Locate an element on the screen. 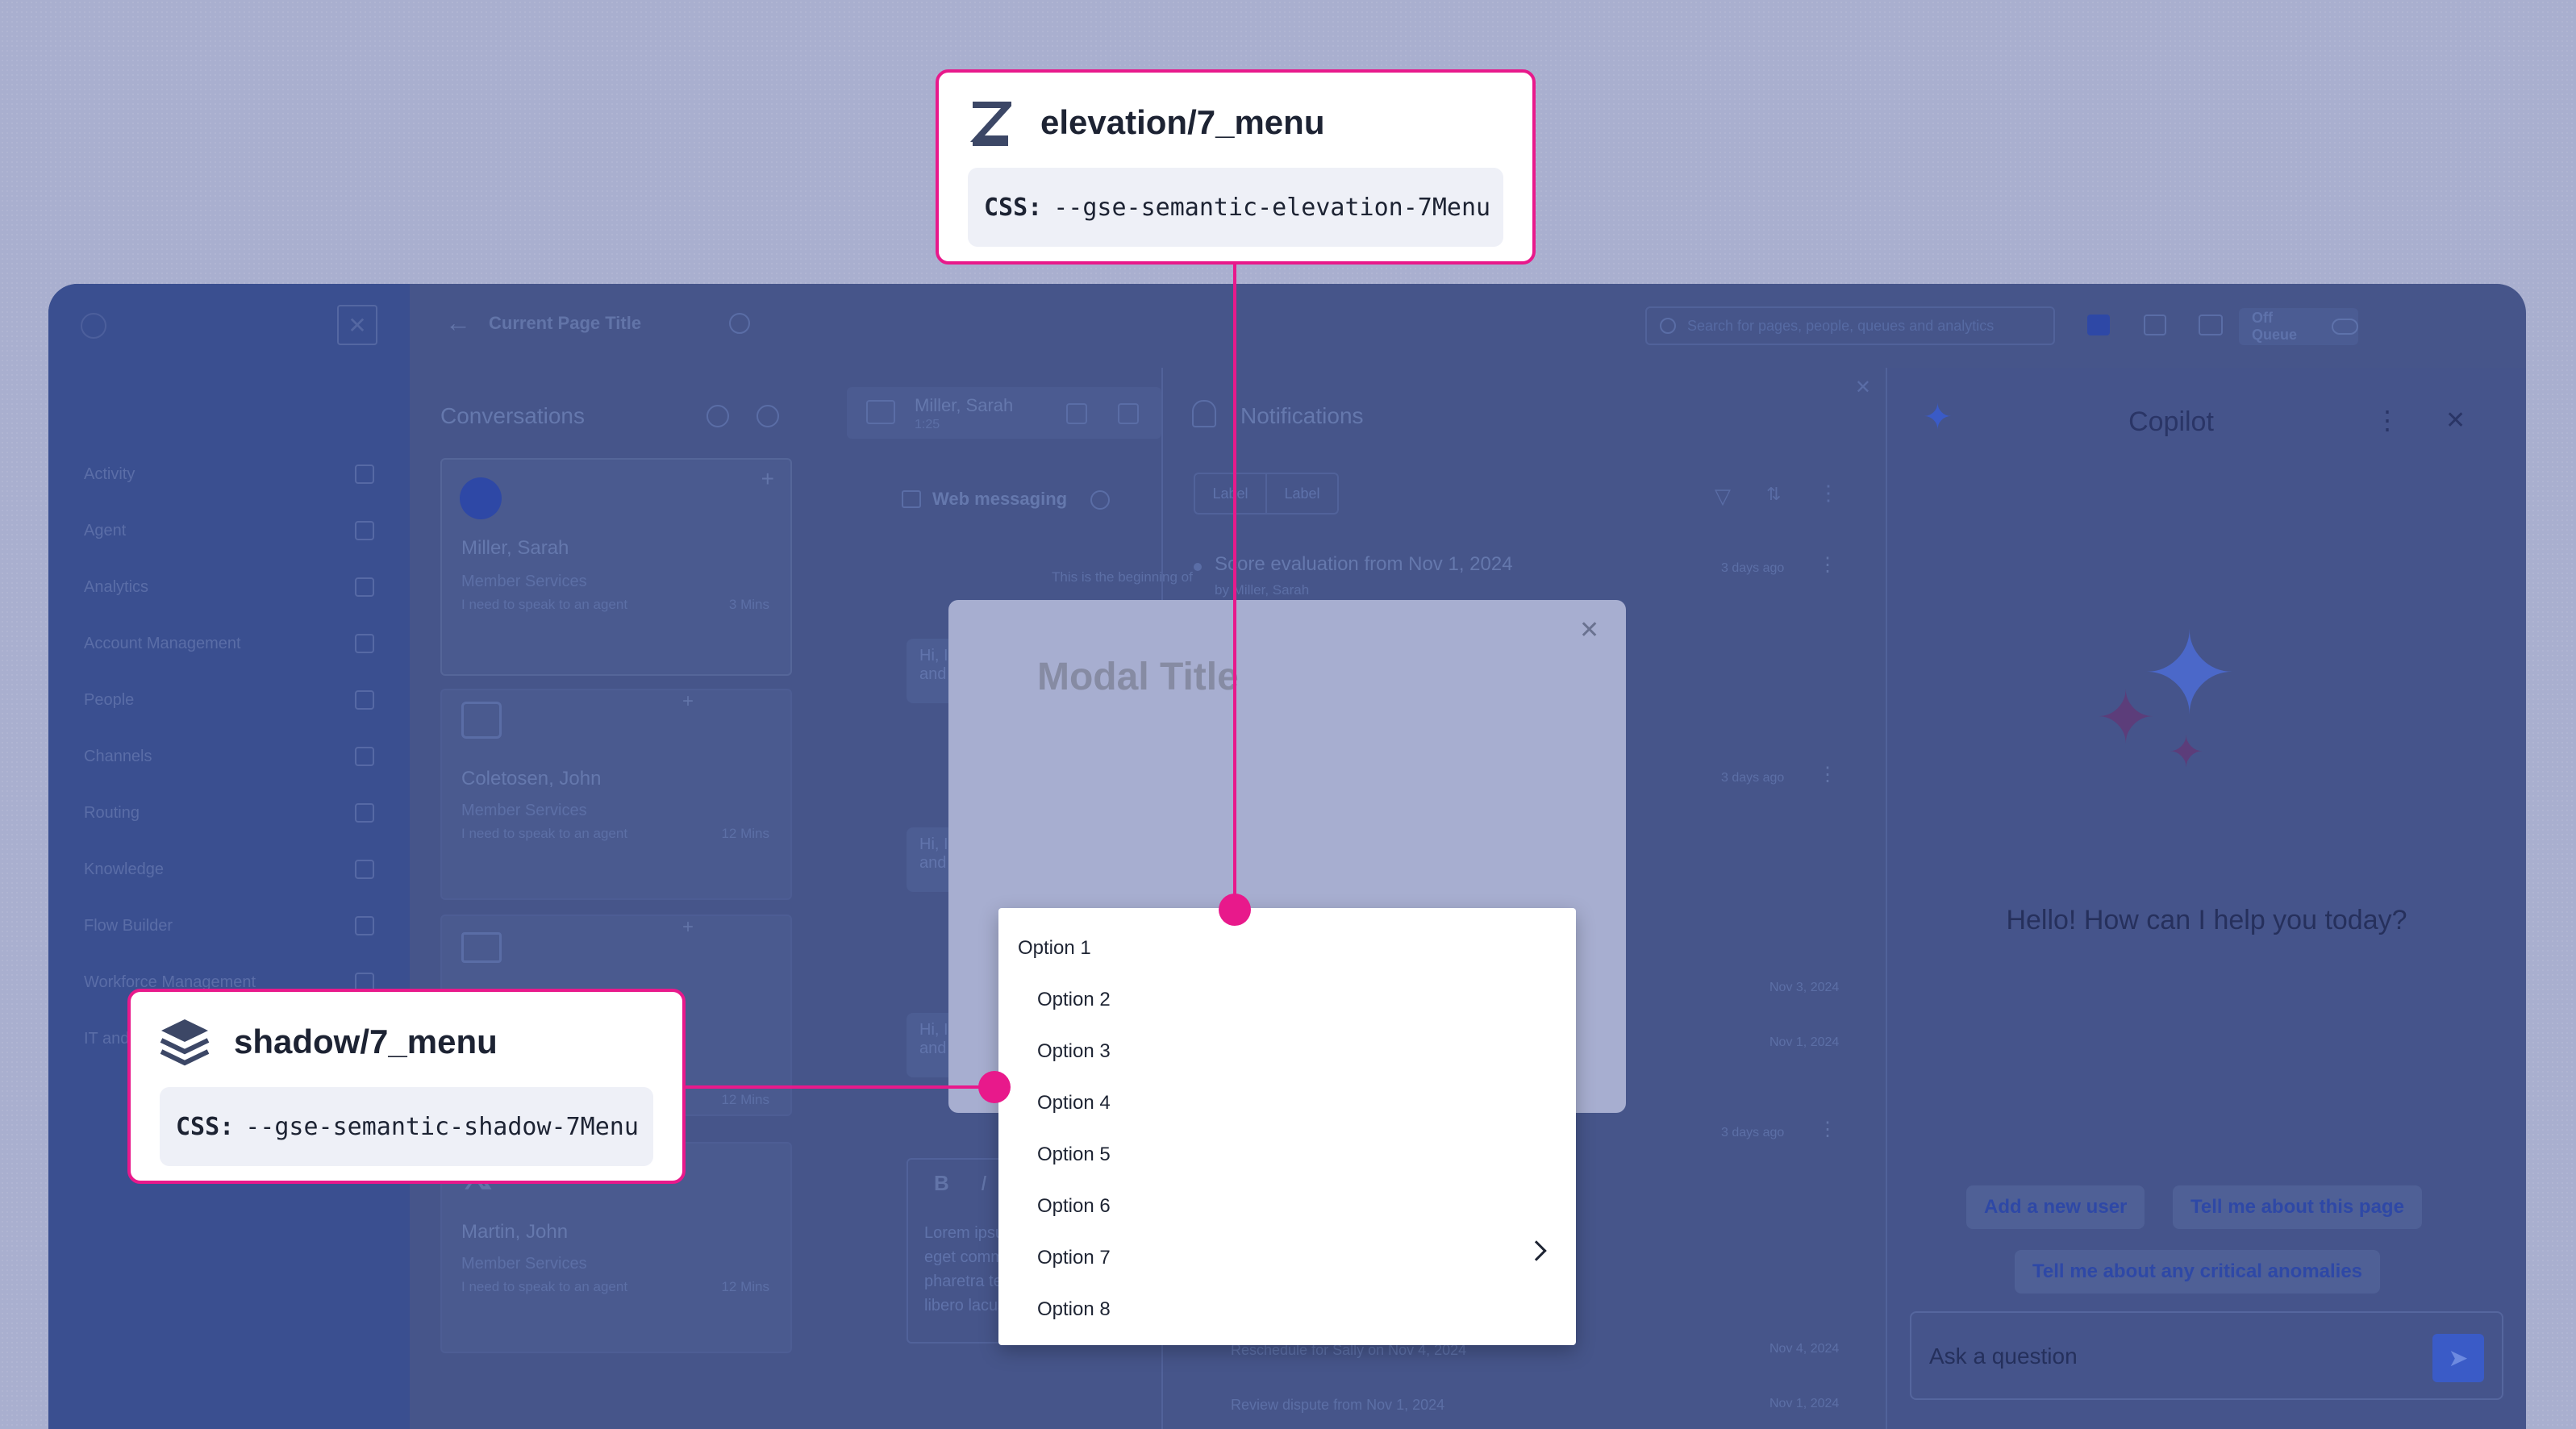 Image resolution: width=2576 pixels, height=1429 pixels. italic-icon: I is located at coordinates (983, 1183).